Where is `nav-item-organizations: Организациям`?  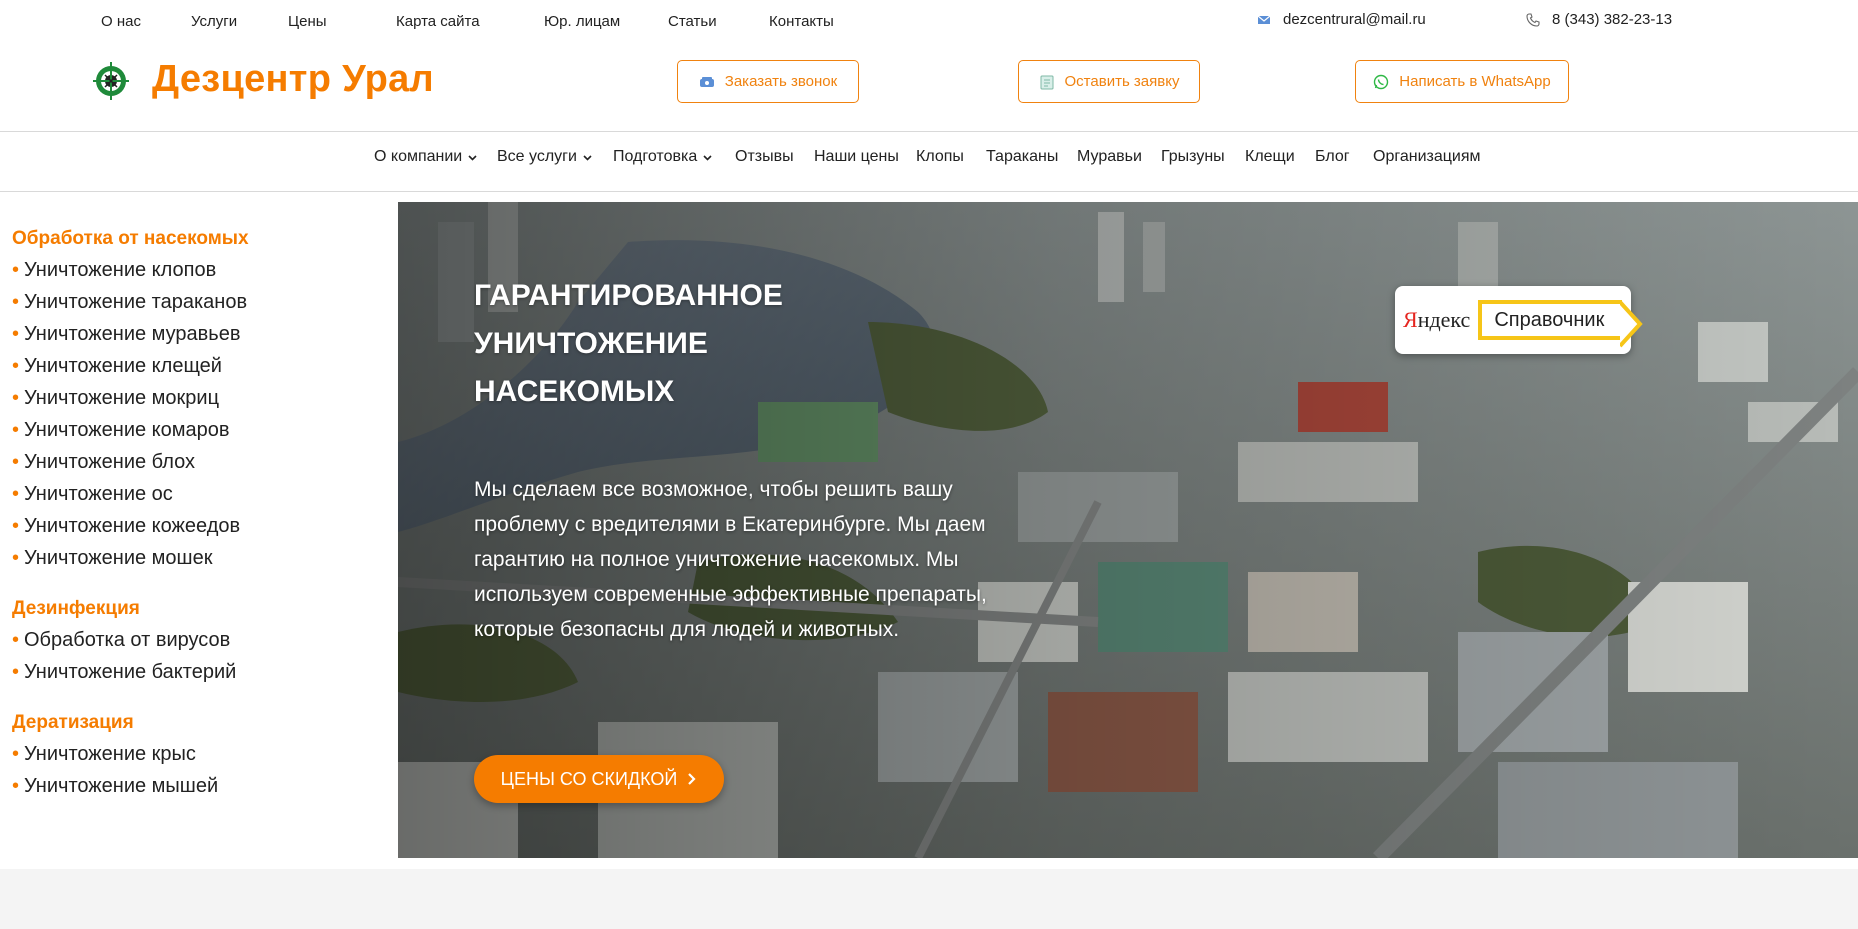 nav-item-organizations: Организациям is located at coordinates (1427, 157).